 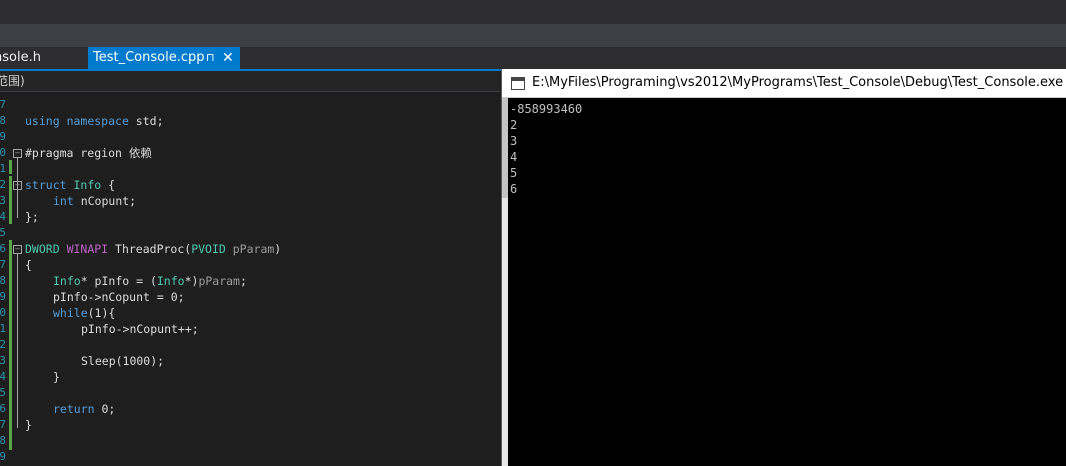 I want to click on code-line: };, so click(x=32, y=217).